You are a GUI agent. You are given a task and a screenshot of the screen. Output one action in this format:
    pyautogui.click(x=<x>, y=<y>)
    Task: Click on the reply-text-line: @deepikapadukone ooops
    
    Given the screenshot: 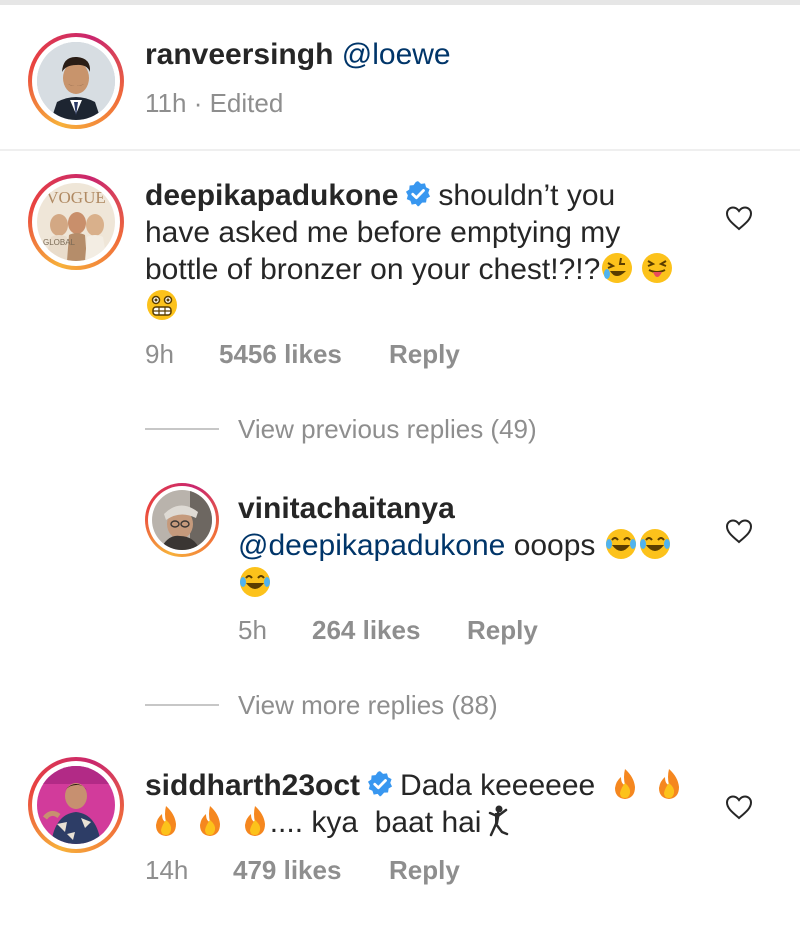 What is the action you would take?
    pyautogui.click(x=455, y=548)
    